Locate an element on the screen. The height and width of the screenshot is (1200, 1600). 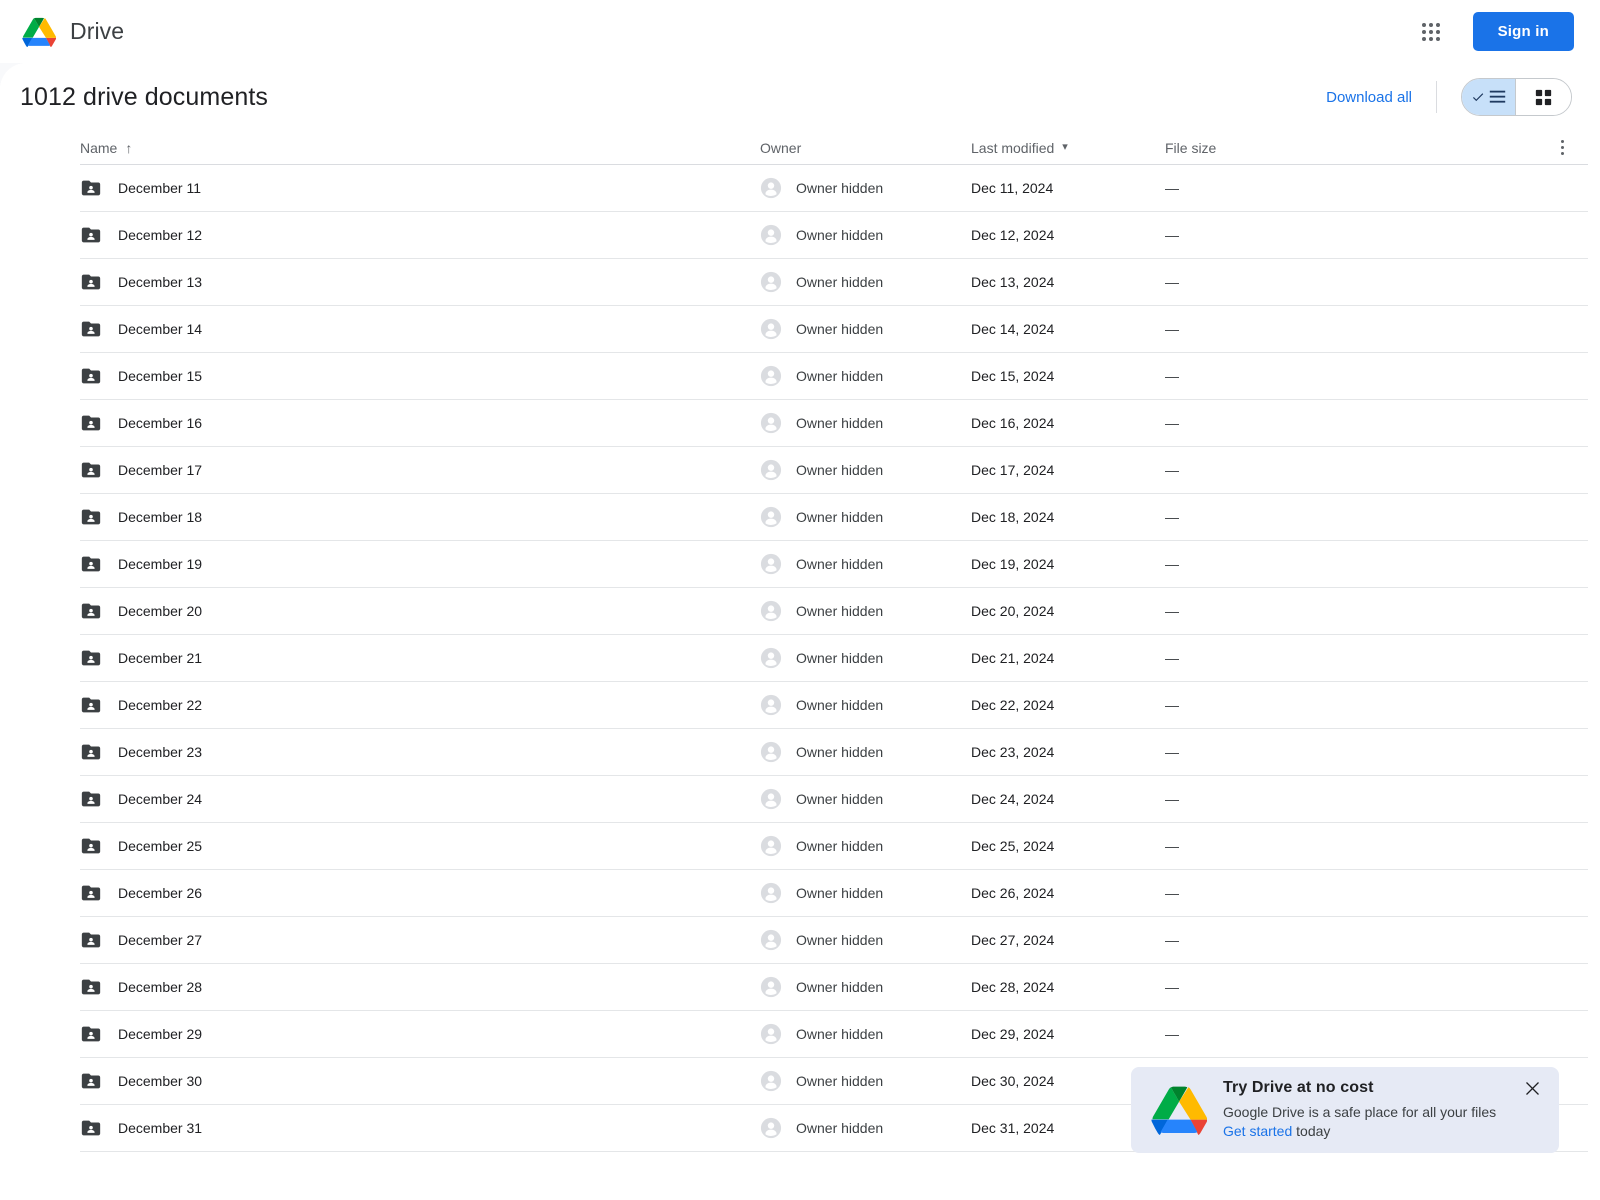
table-row: December 17 Owner hidden Dec 17, 2024 — is located at coordinates (834, 470).